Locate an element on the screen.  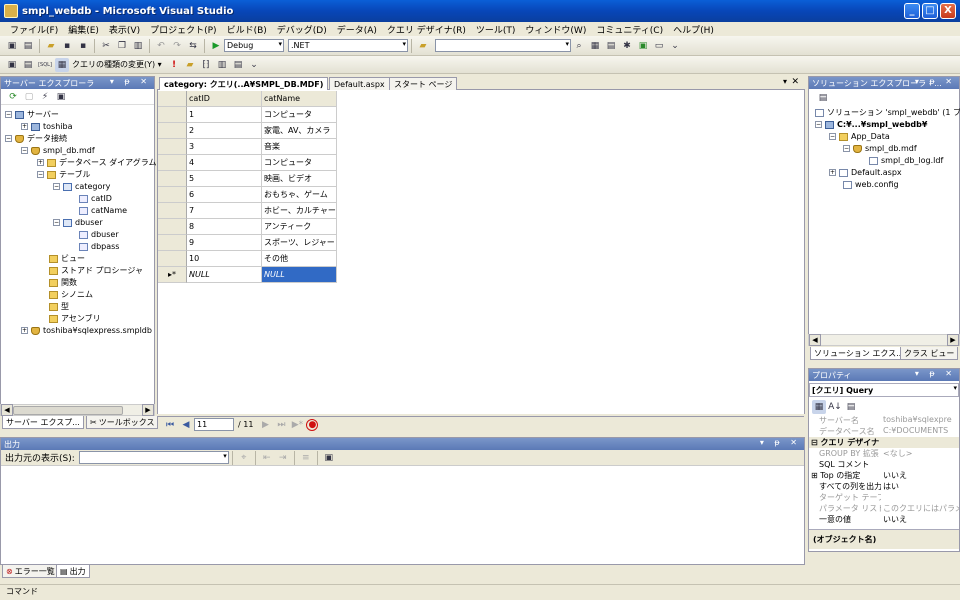
property-row: パラメータ リスト このクエリにはパラメ is located at coordinates (884, 508).